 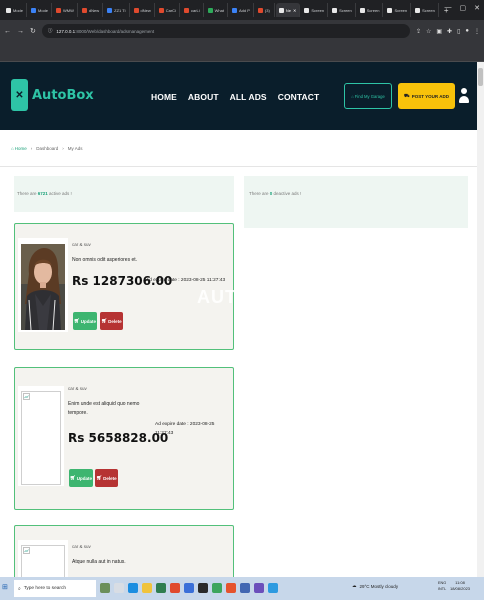 I want to click on taskbar-pinned-apps, so click(x=189, y=586).